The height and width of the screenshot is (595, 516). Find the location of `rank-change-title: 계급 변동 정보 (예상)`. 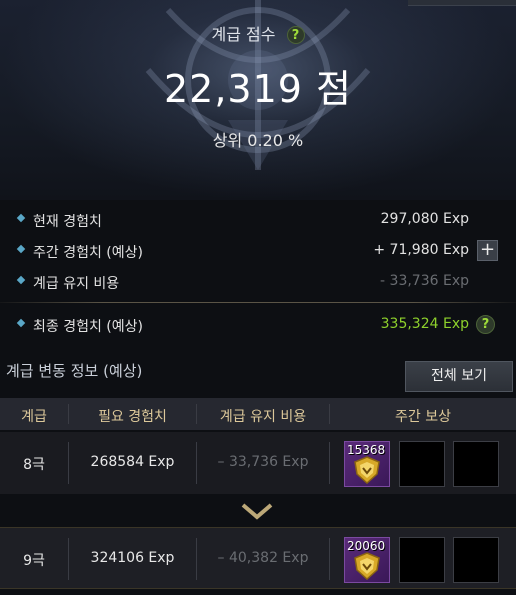

rank-change-title: 계급 변동 정보 (예상) is located at coordinates (74, 371).